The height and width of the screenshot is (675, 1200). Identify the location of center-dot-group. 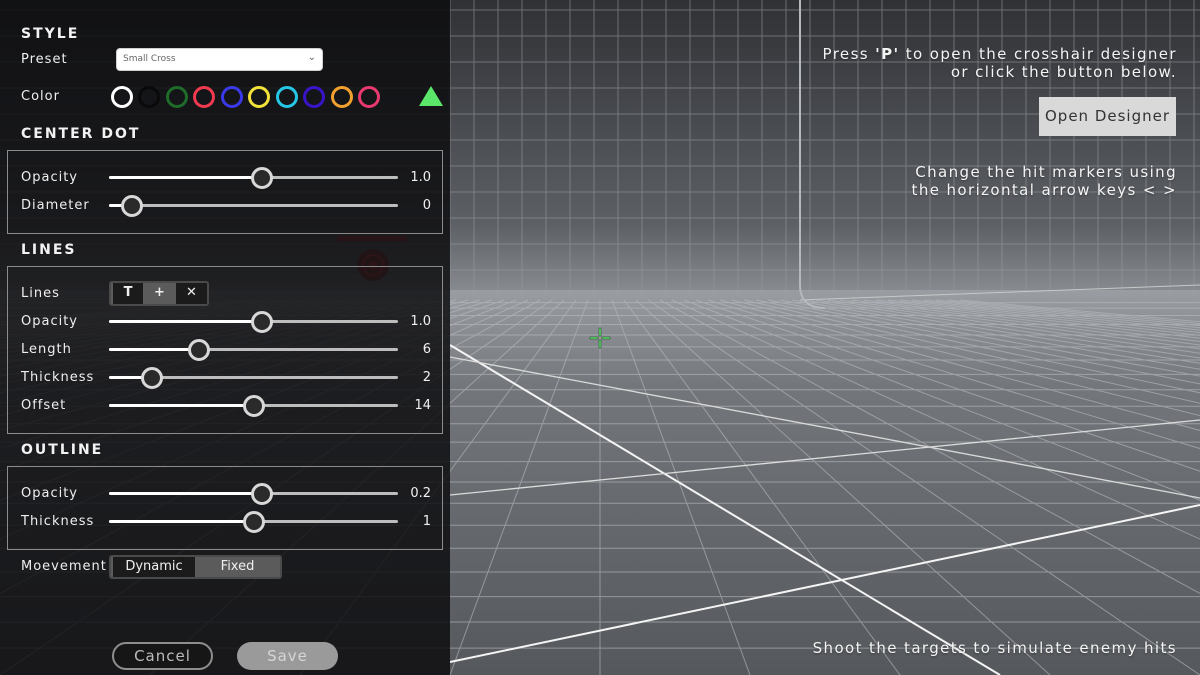
(225, 192).